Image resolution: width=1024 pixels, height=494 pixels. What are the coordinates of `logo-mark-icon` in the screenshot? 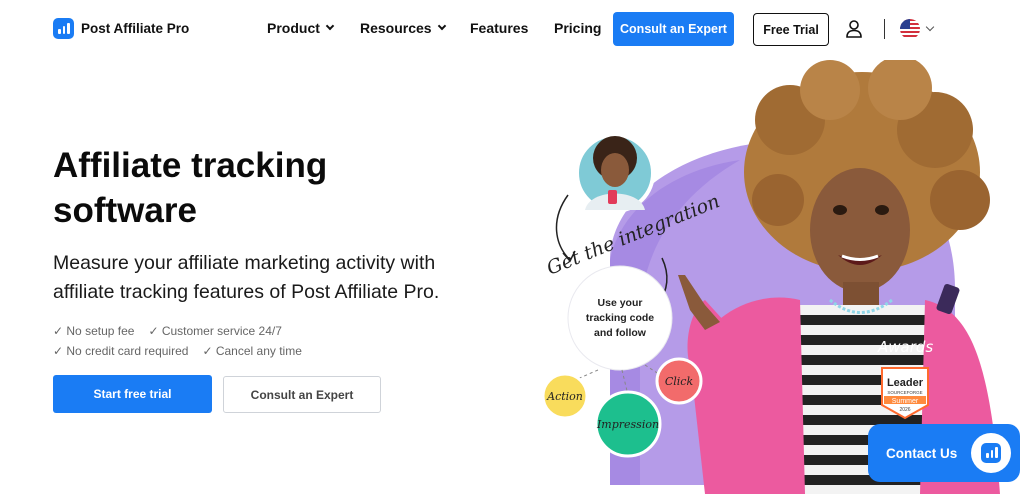 It's located at (63, 28).